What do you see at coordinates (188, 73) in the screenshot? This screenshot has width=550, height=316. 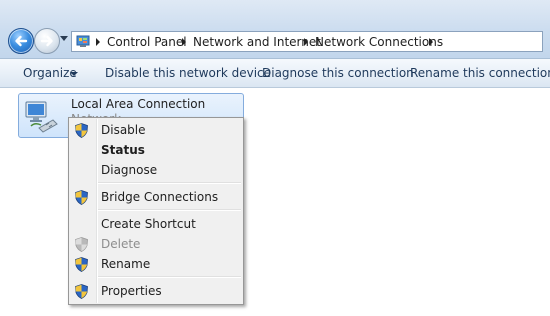 I see `disable-device-button: Disable this network device` at bounding box center [188, 73].